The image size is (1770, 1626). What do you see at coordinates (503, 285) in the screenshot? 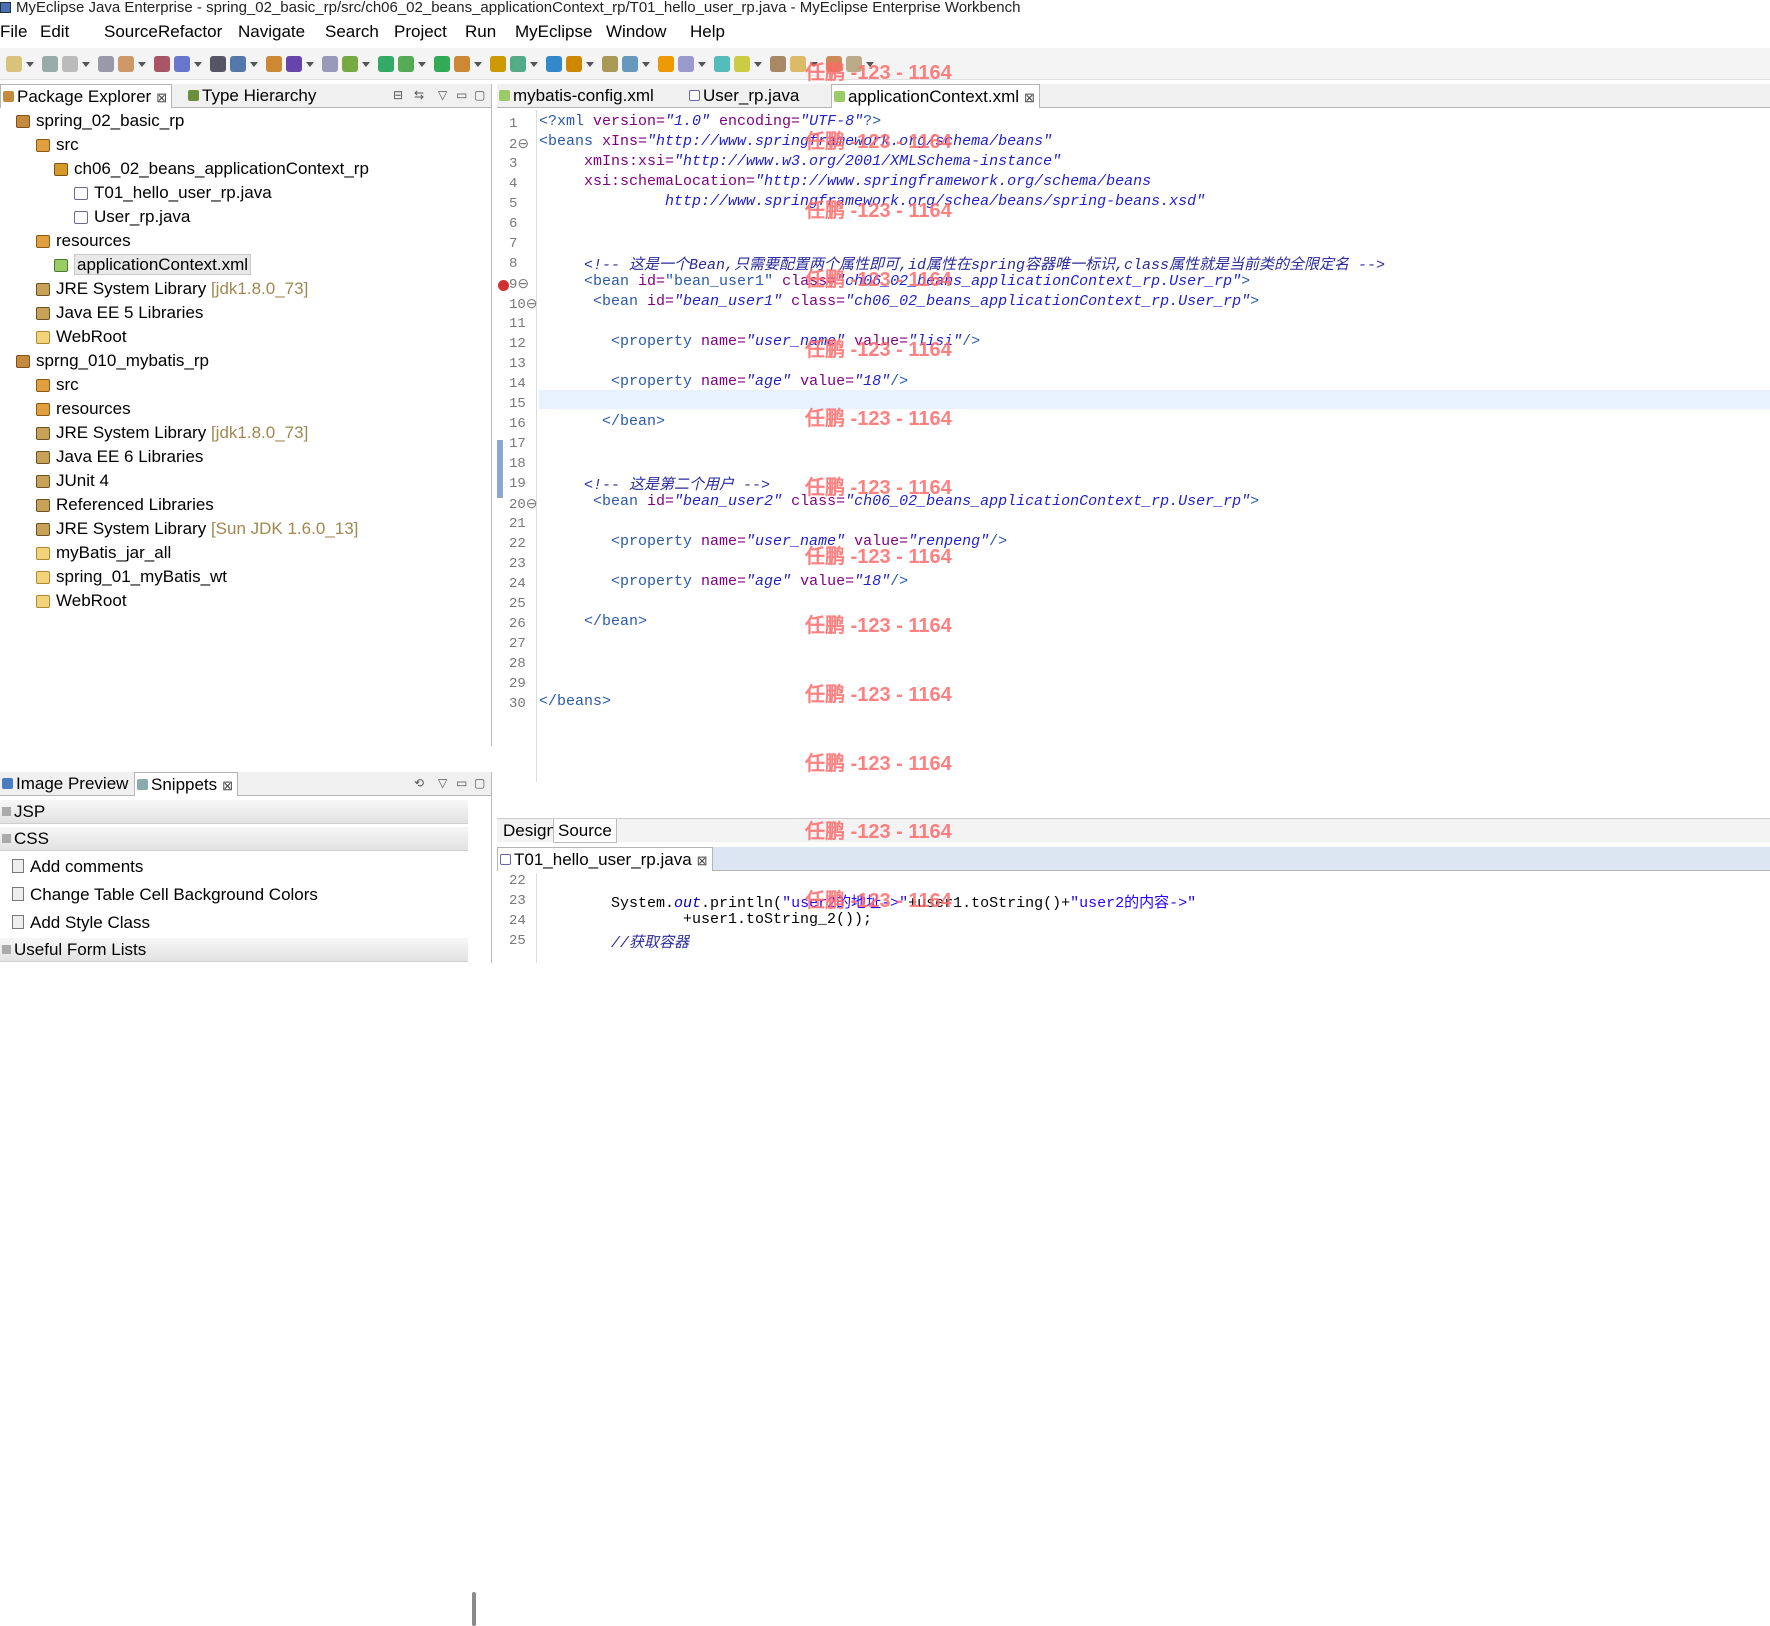
I see `error-marker-icon` at bounding box center [503, 285].